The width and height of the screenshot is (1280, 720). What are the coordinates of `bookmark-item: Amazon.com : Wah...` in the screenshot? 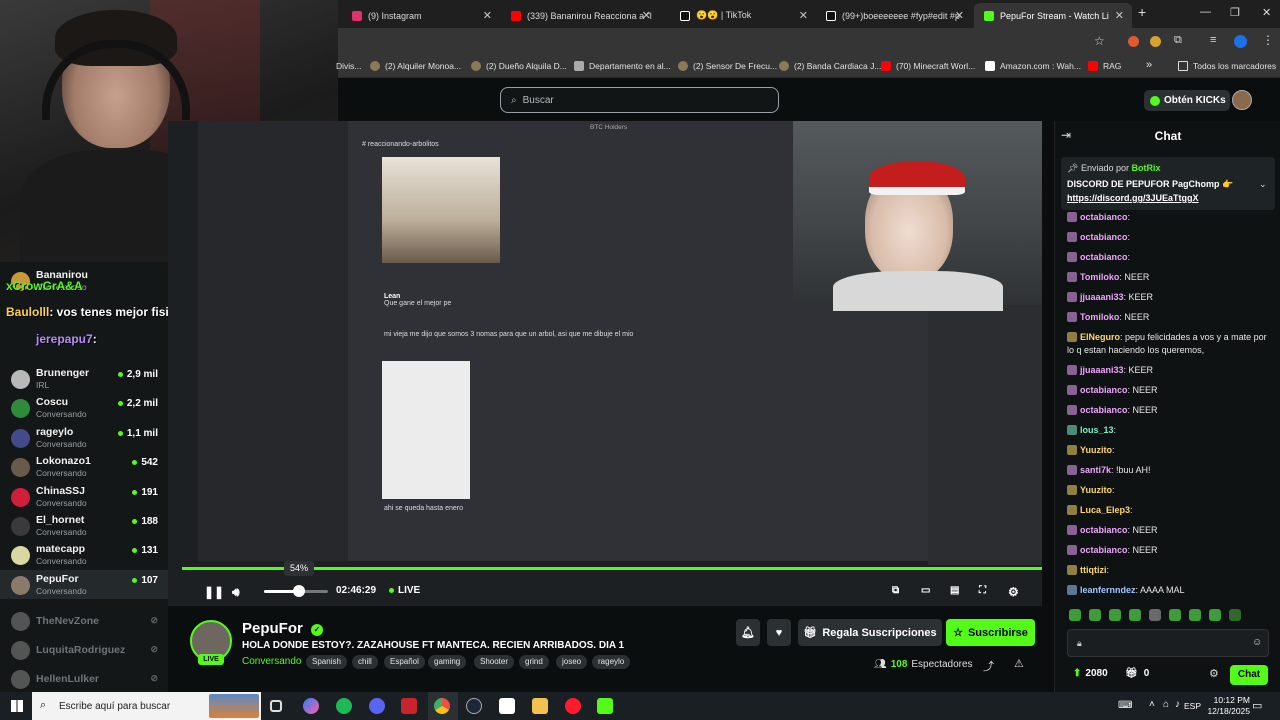 It's located at (1033, 66).